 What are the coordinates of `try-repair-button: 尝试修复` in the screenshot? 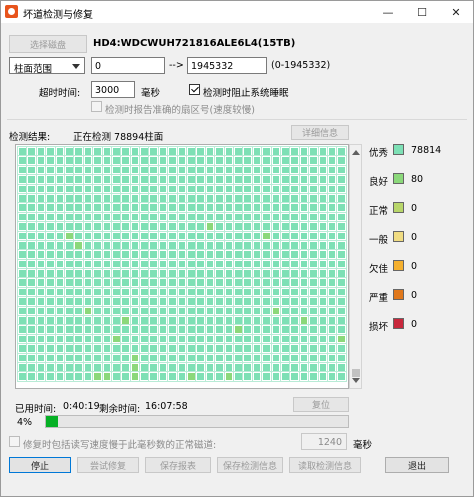 It's located at (108, 465).